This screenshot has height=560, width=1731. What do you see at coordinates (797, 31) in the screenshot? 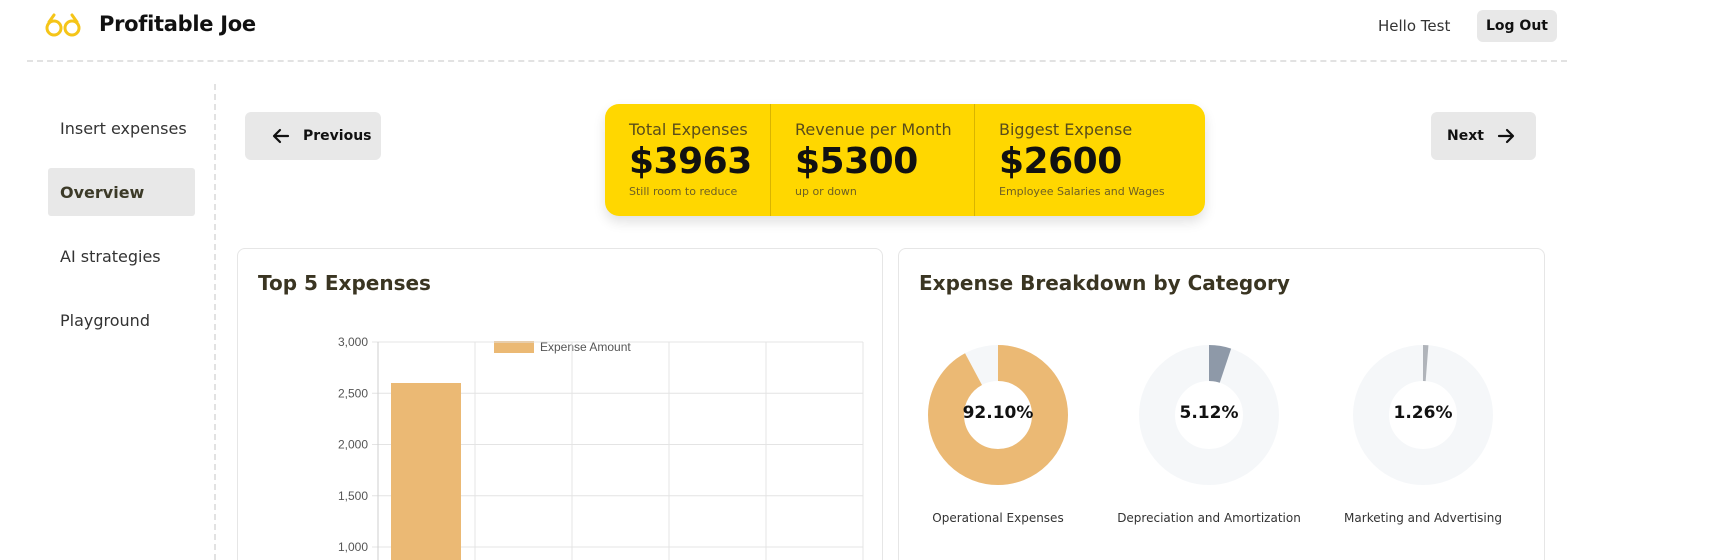
I see `top-header: Profitable Joe Hello Test Log Out` at bounding box center [797, 31].